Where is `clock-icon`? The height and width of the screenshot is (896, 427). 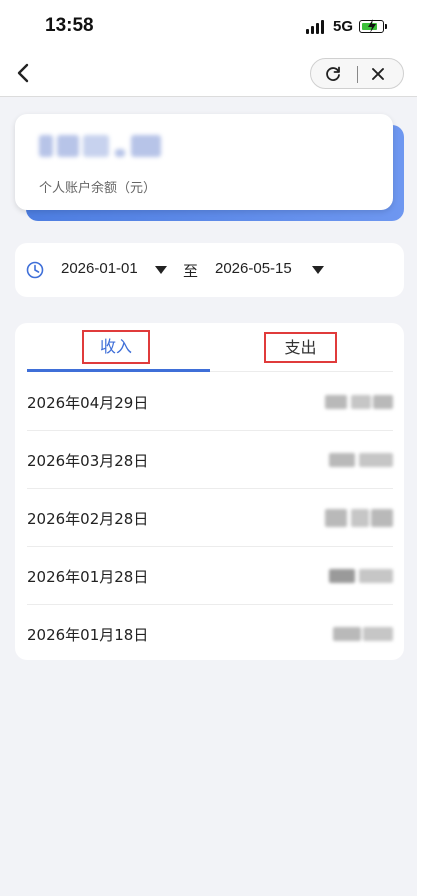
clock-icon is located at coordinates (35, 270).